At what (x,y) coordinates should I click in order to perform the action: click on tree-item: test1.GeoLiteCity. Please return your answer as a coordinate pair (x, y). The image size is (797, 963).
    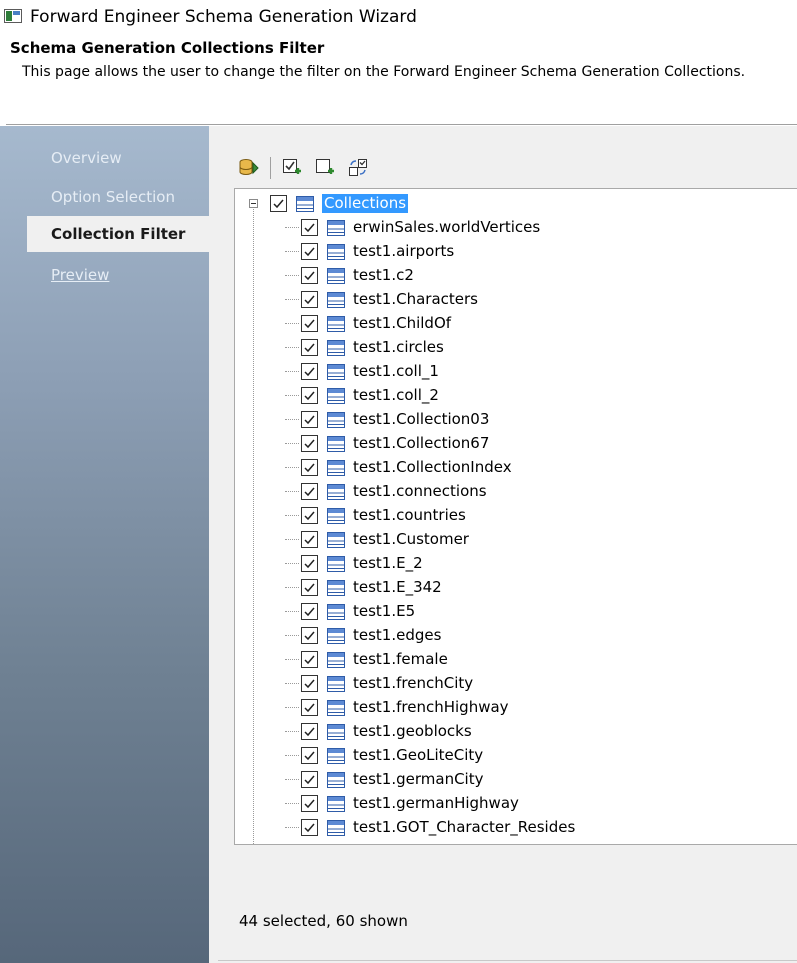
    Looking at the image, I should click on (516, 756).